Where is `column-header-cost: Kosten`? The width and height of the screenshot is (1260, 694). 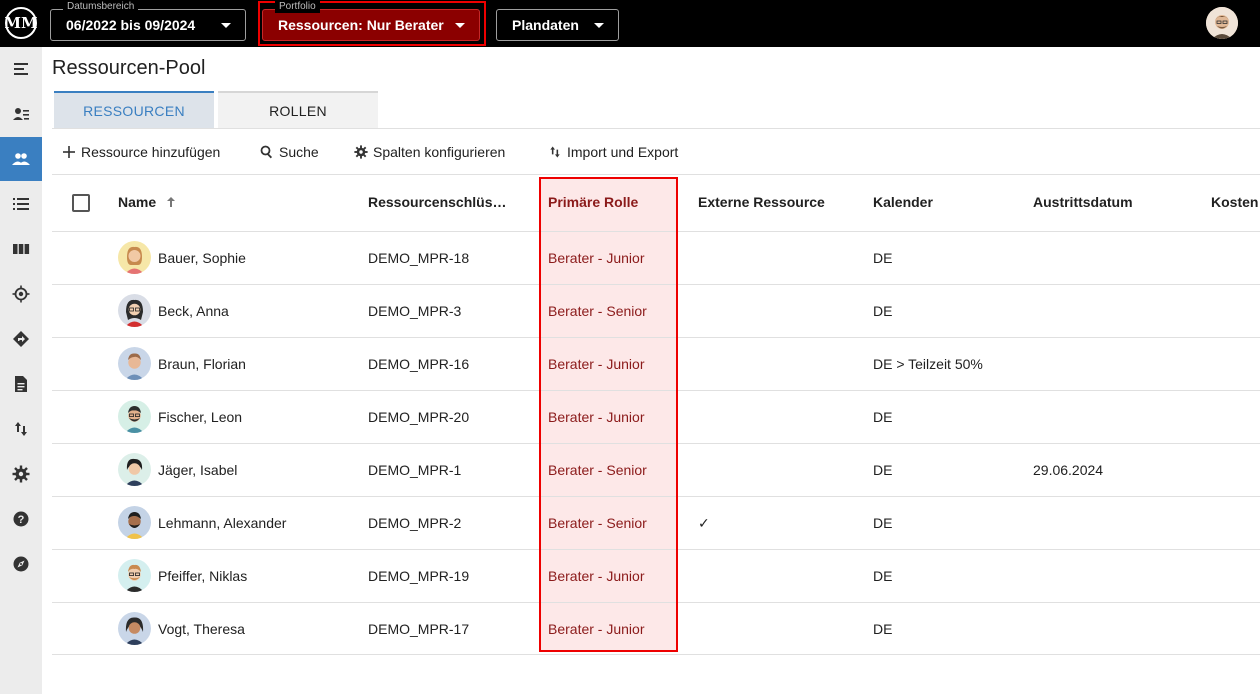 column-header-cost: Kosten is located at coordinates (1234, 202).